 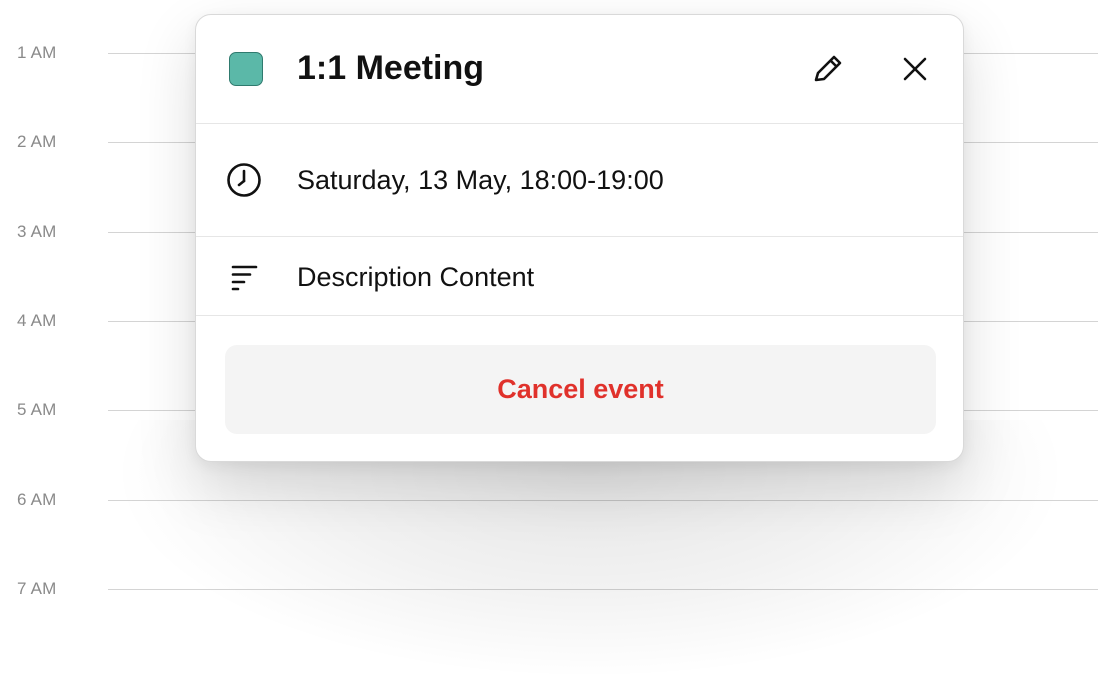 I want to click on hour-label: 6 AM, so click(x=37, y=499).